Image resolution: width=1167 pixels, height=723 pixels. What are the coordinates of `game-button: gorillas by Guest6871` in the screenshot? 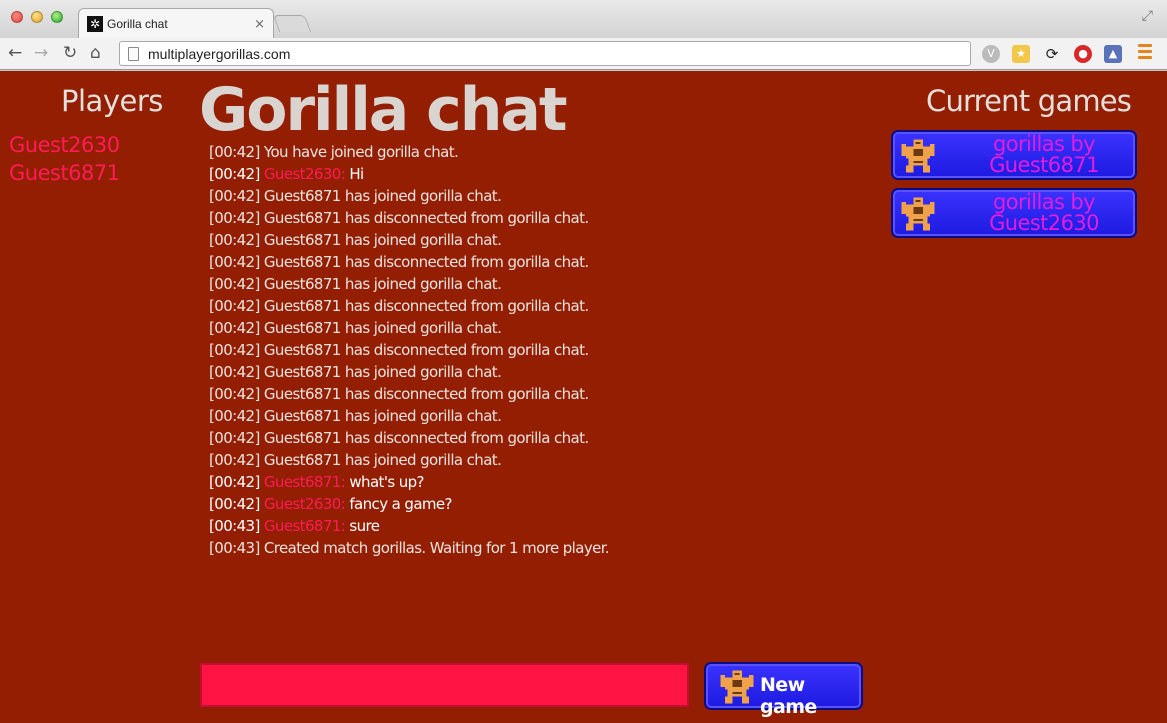 It's located at (1014, 155).